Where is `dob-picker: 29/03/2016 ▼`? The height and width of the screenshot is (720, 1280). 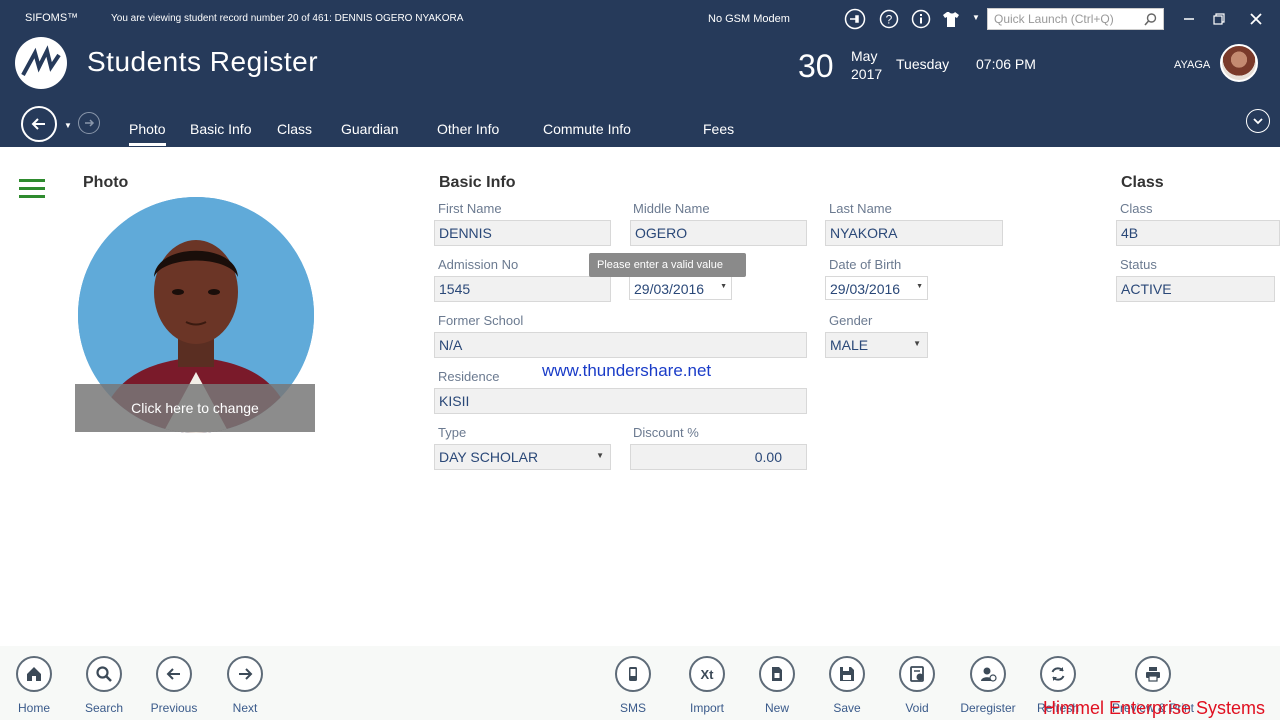 dob-picker: 29/03/2016 ▼ is located at coordinates (876, 288).